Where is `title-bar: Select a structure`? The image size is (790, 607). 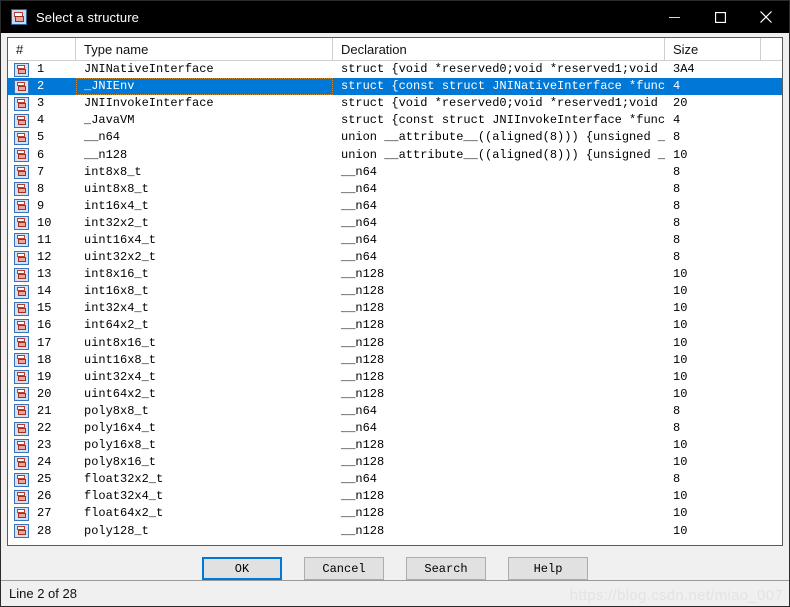
title-bar: Select a structure is located at coordinates (395, 17).